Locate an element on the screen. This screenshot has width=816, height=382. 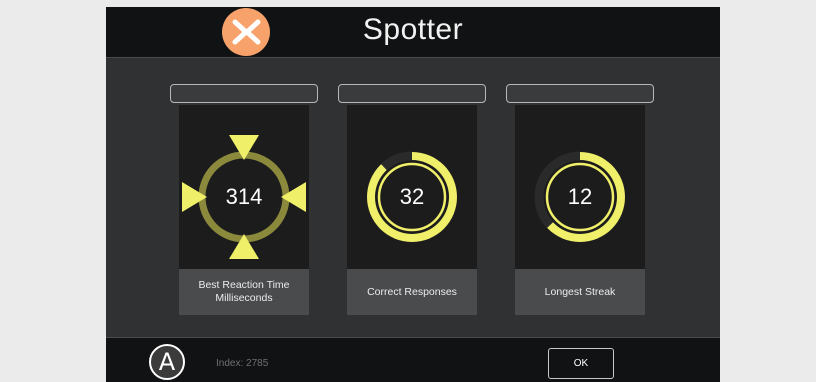
reaction-time-value: 314 is located at coordinates (244, 196).